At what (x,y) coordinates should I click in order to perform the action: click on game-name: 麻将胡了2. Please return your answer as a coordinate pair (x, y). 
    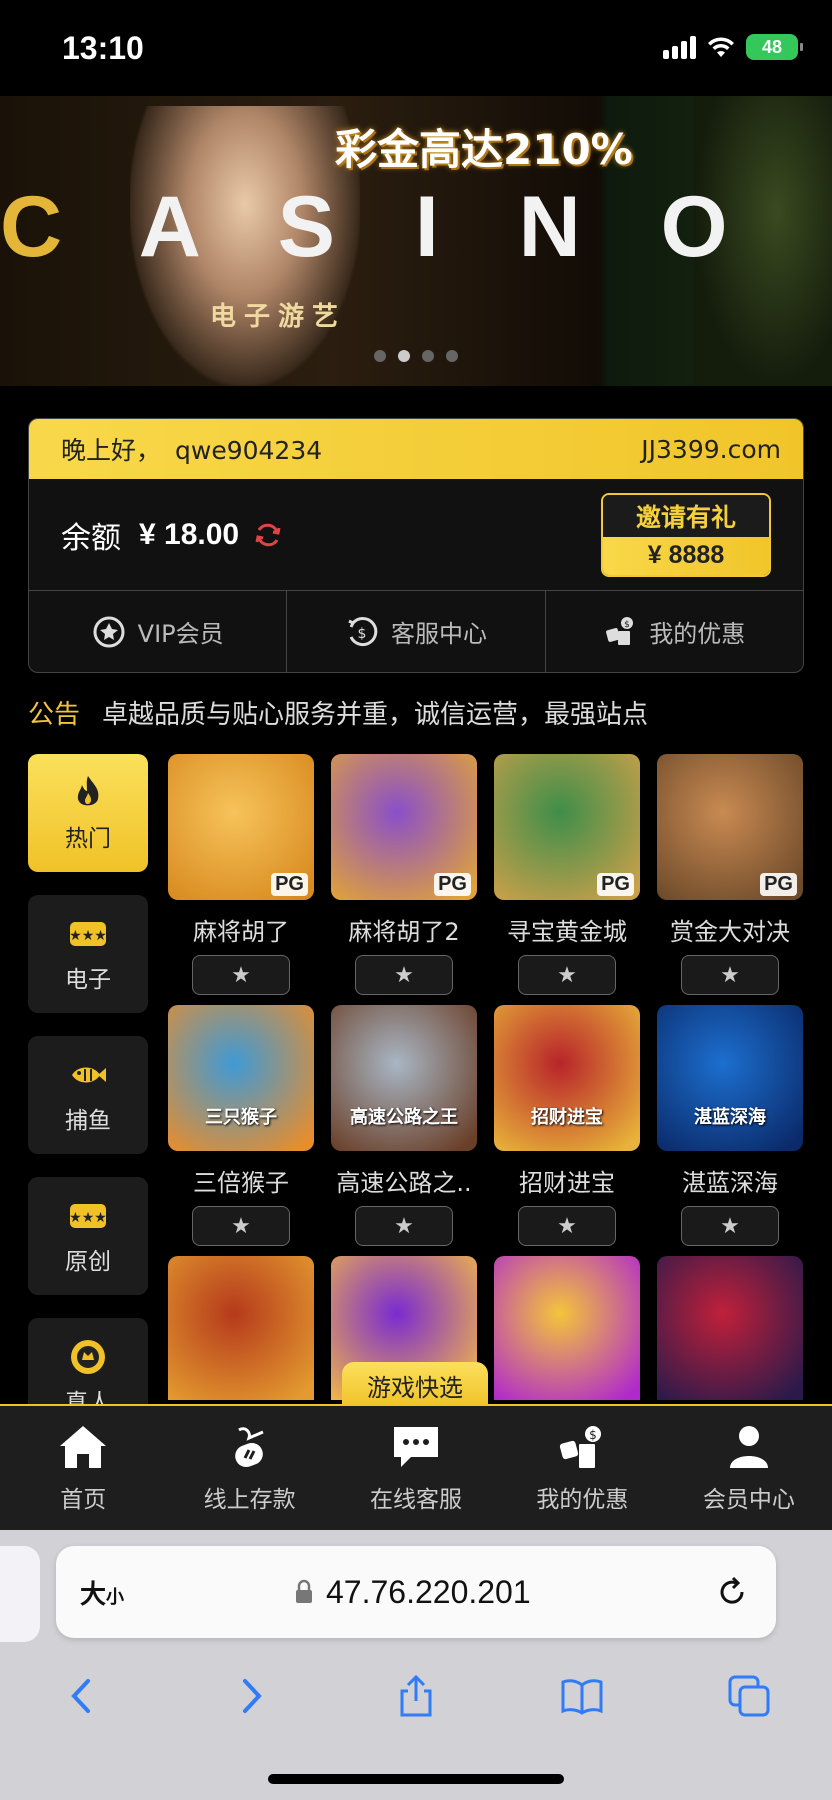
    Looking at the image, I should click on (404, 932).